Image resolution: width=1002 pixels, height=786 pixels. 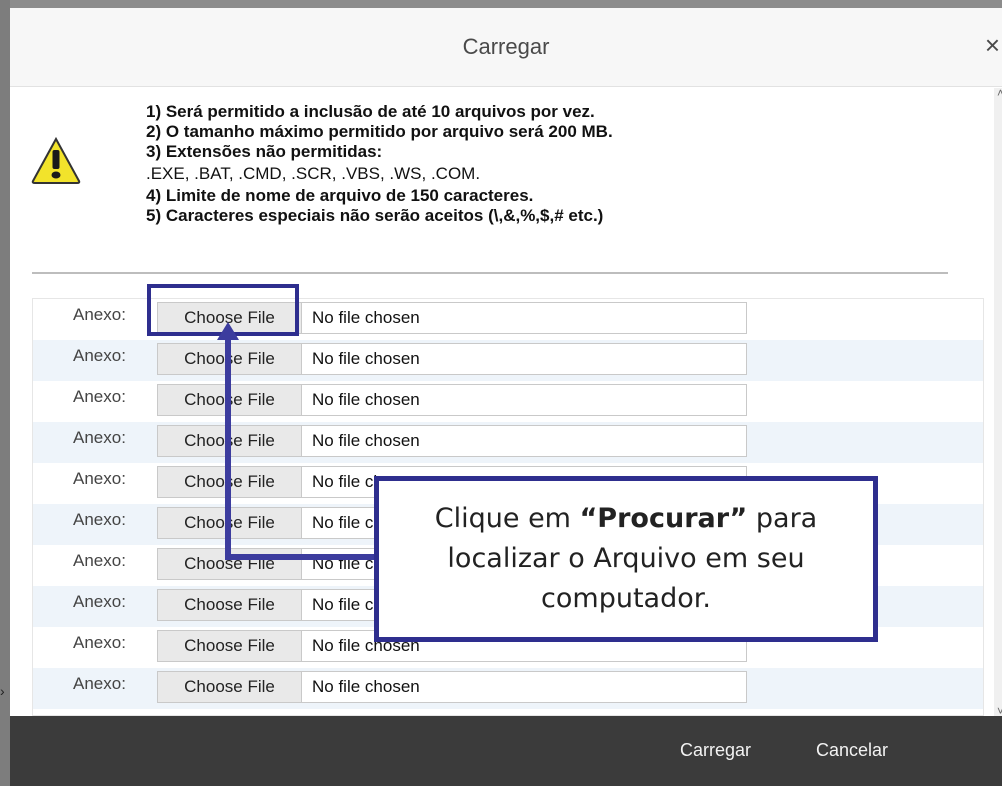 What do you see at coordinates (715, 750) in the screenshot?
I see `upload-button: Carregar` at bounding box center [715, 750].